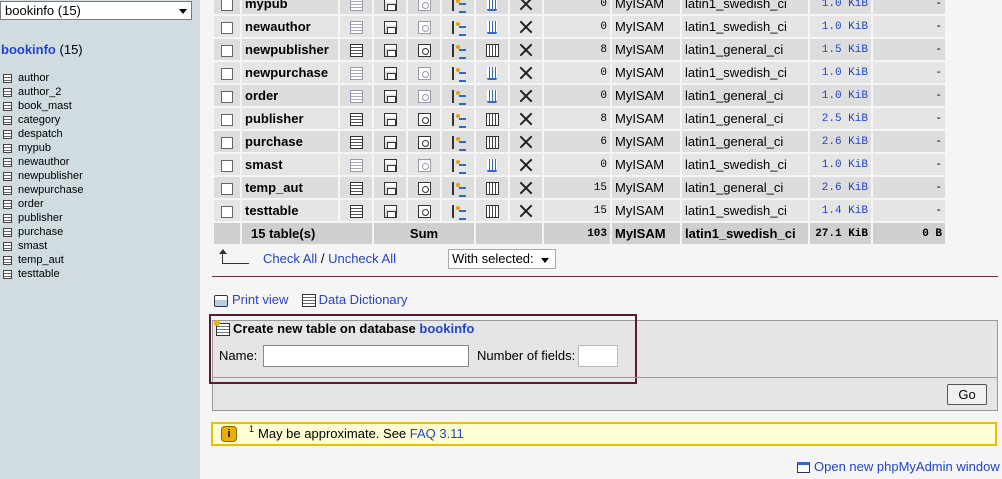 Image resolution: width=1002 pixels, height=479 pixels. Describe the element at coordinates (967, 394) in the screenshot. I see `go-button: Go` at that location.